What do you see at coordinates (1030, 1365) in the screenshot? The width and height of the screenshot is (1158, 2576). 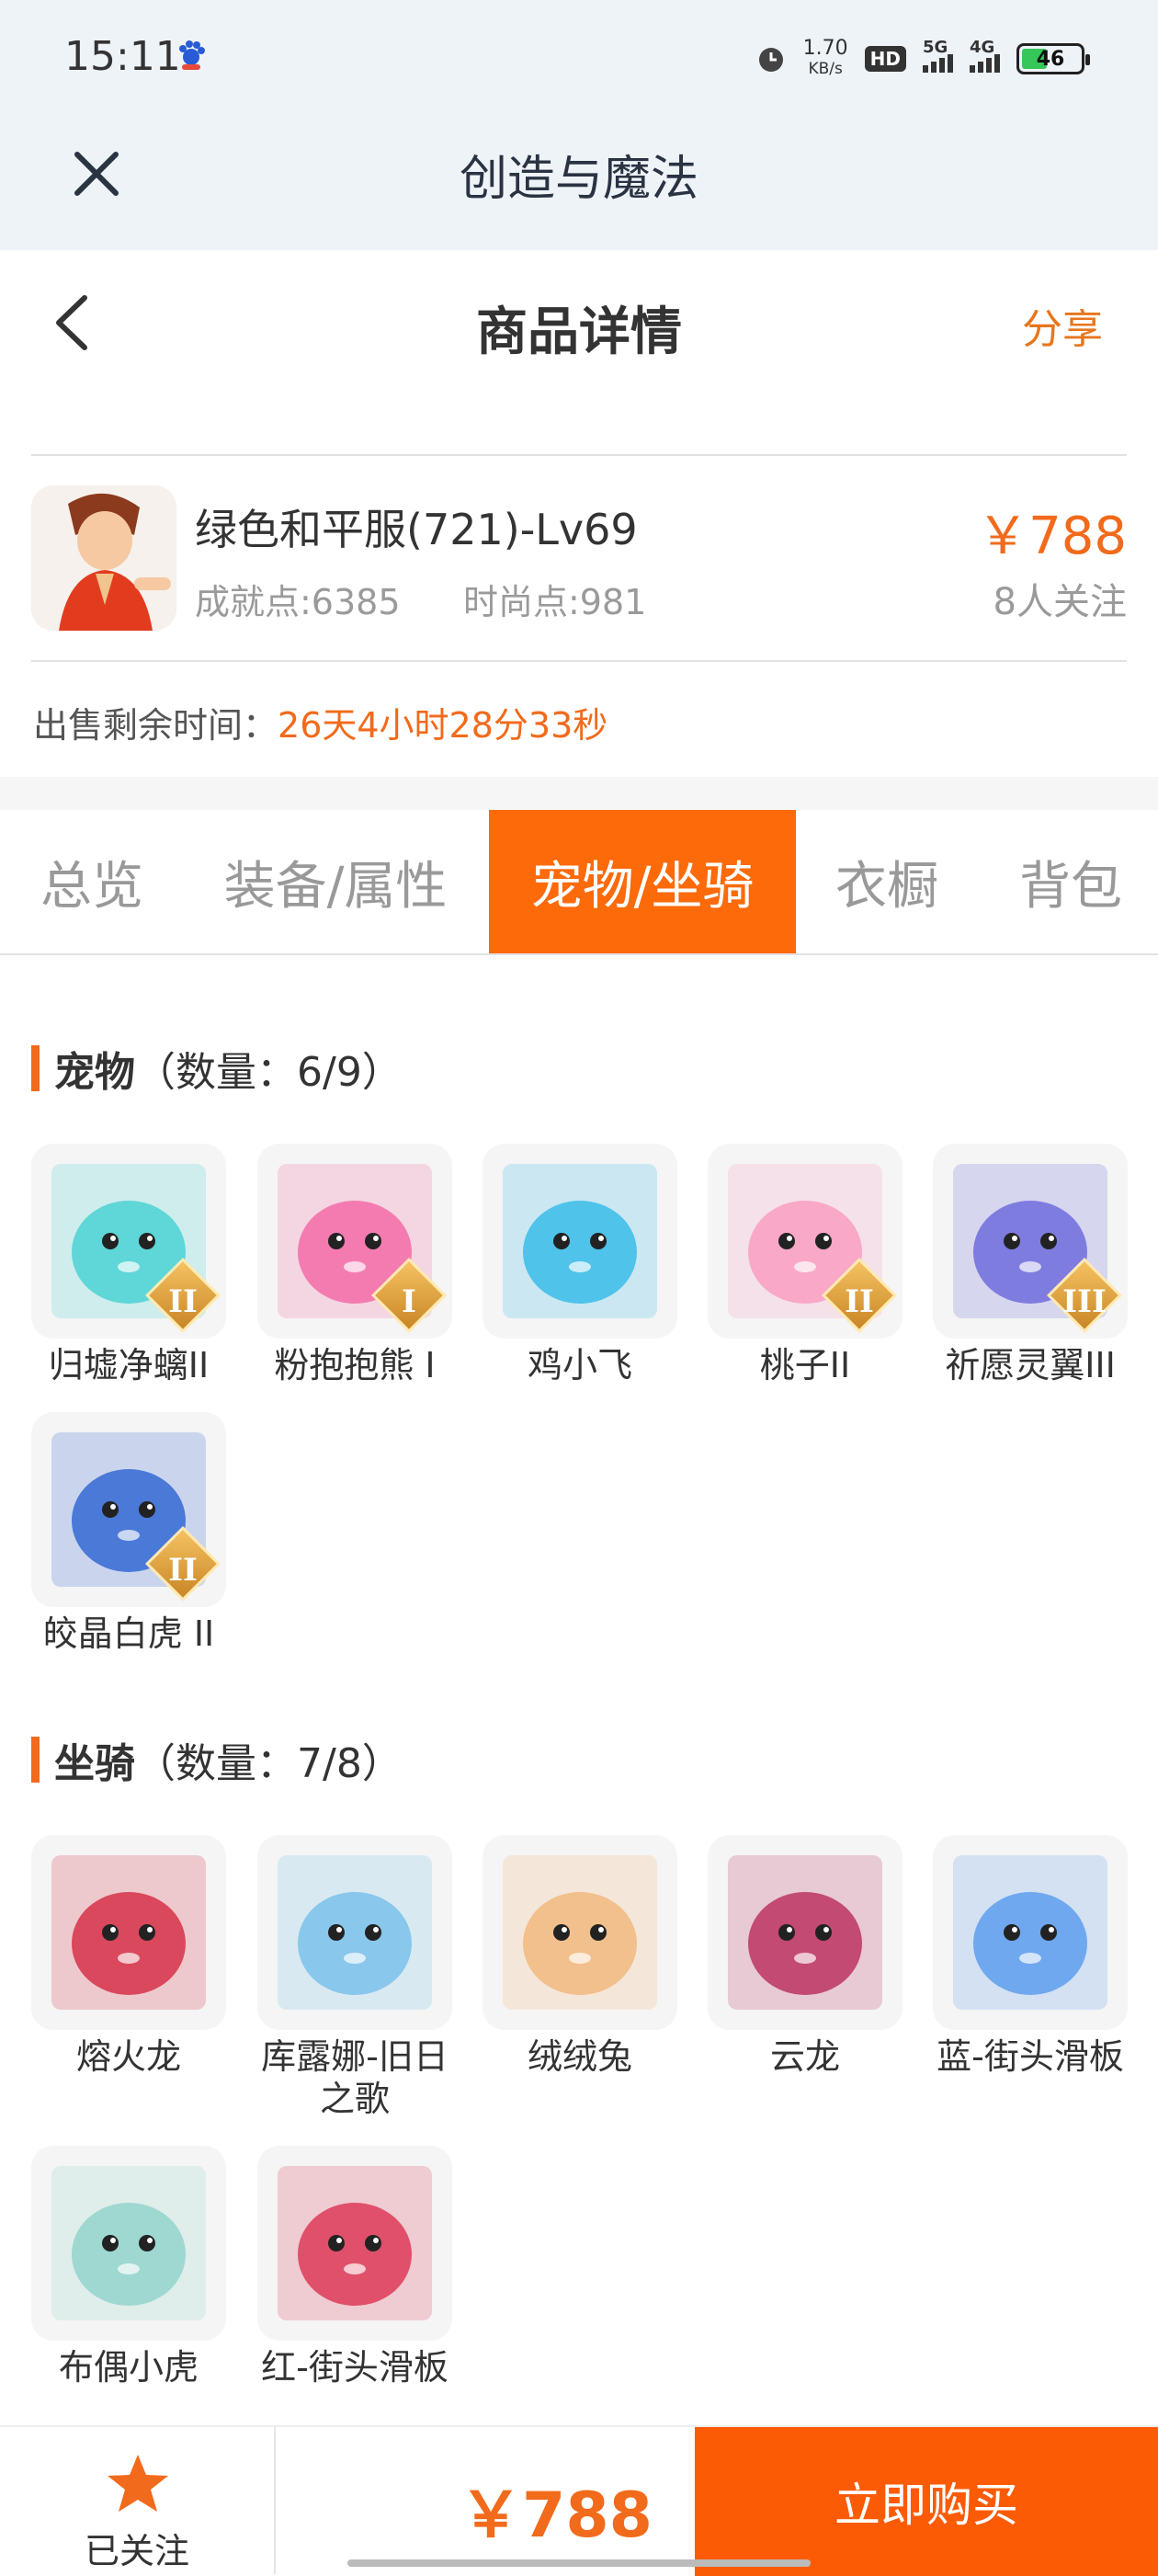 I see `pet-label: 祈愿灵翼III` at bounding box center [1030, 1365].